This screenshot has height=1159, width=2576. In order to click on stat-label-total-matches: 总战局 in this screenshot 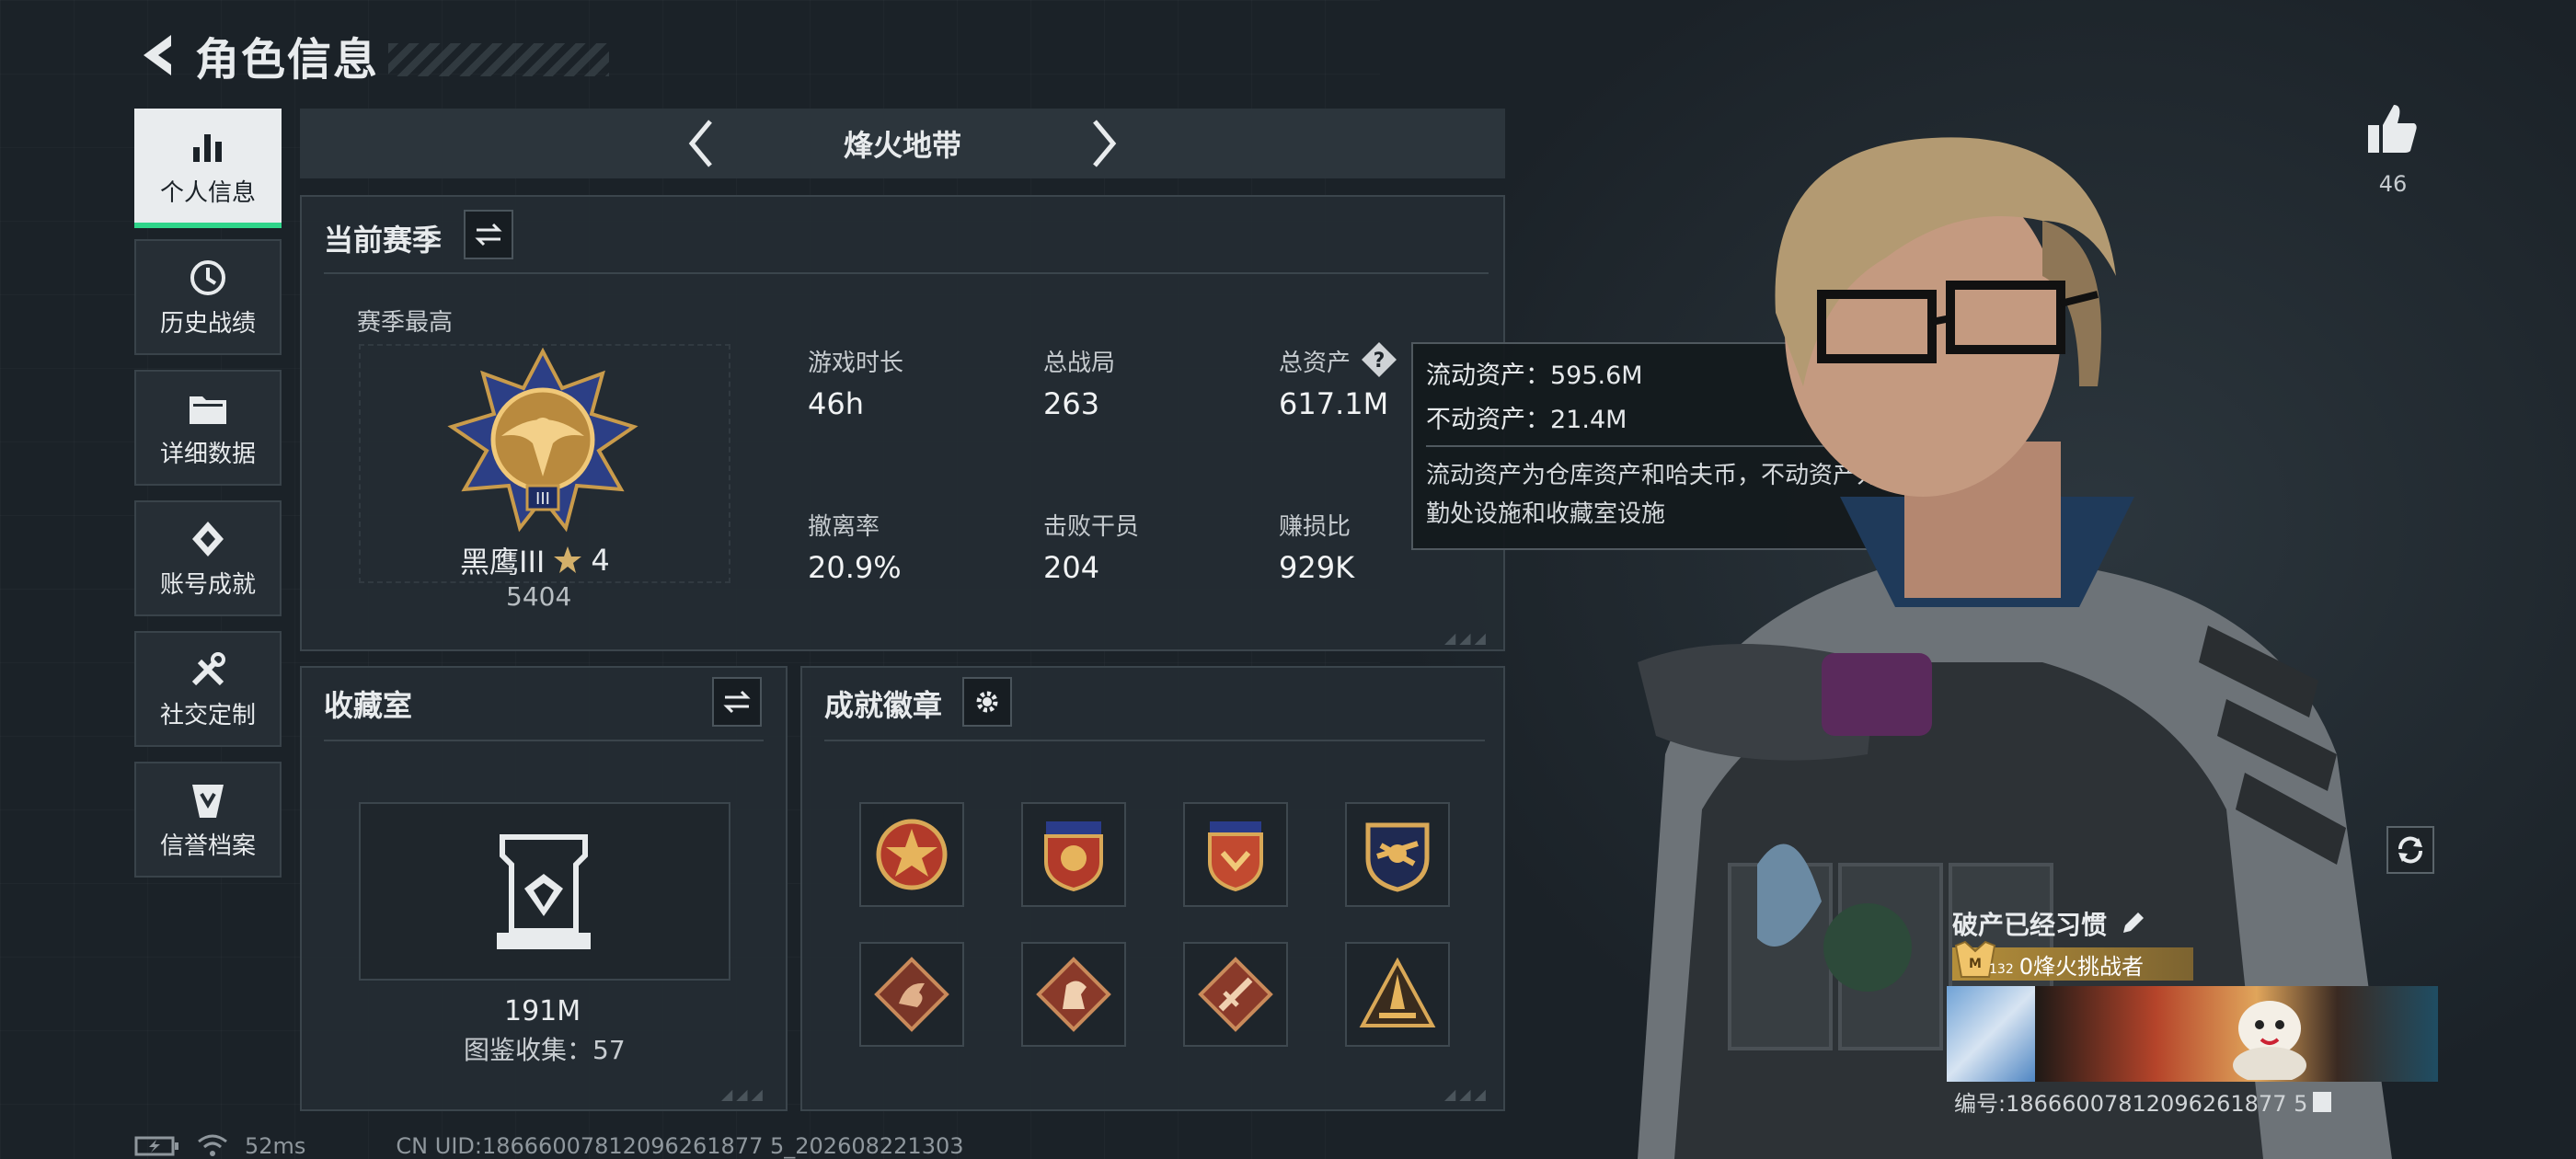, I will do `click(1079, 363)`.